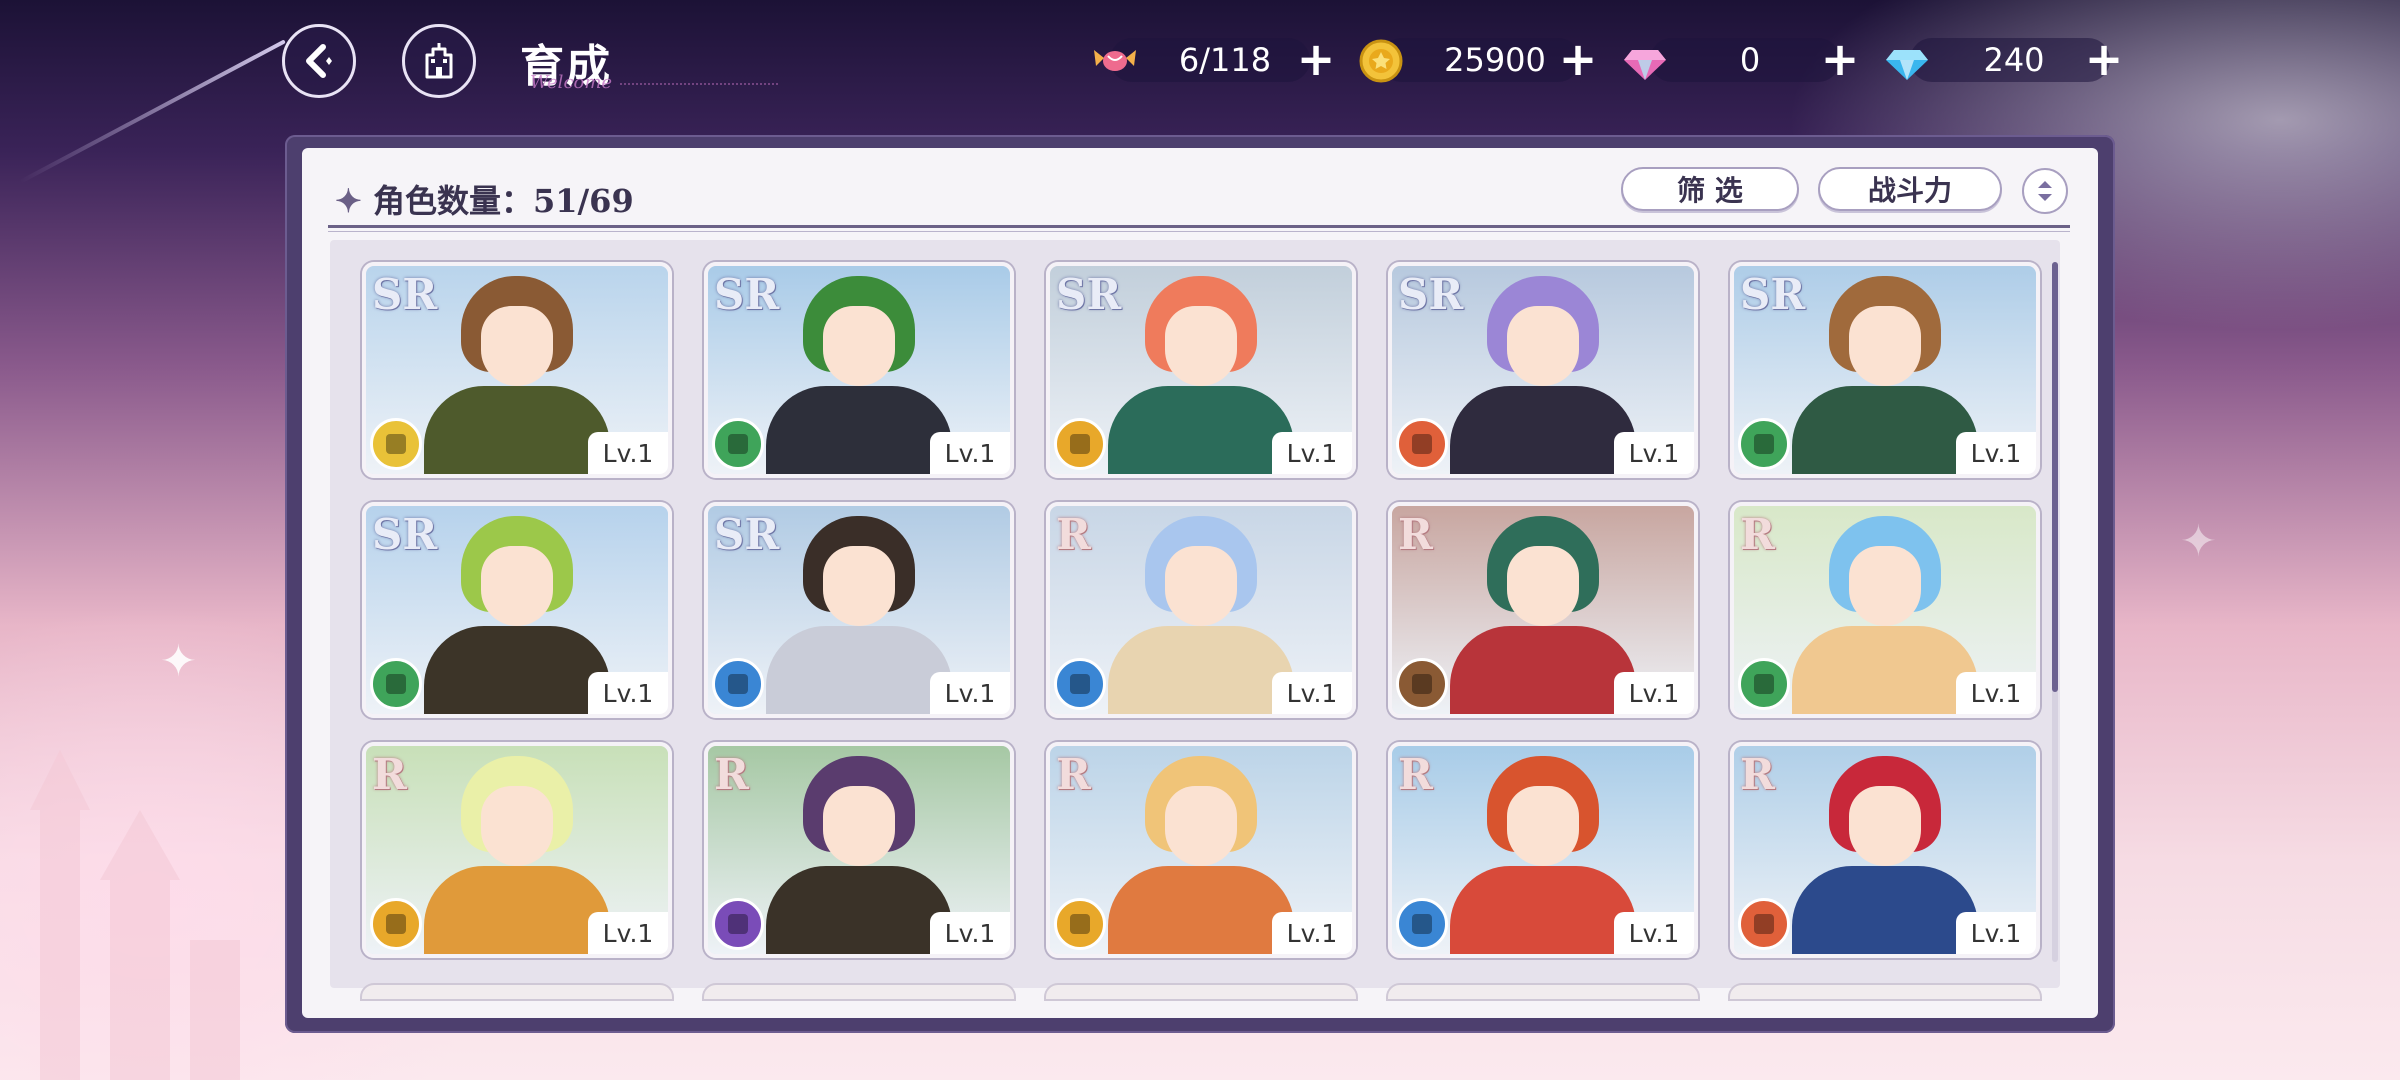 The image size is (2400, 1080). What do you see at coordinates (1910, 189) in the screenshot?
I see `sort-power-button: 战斗力` at bounding box center [1910, 189].